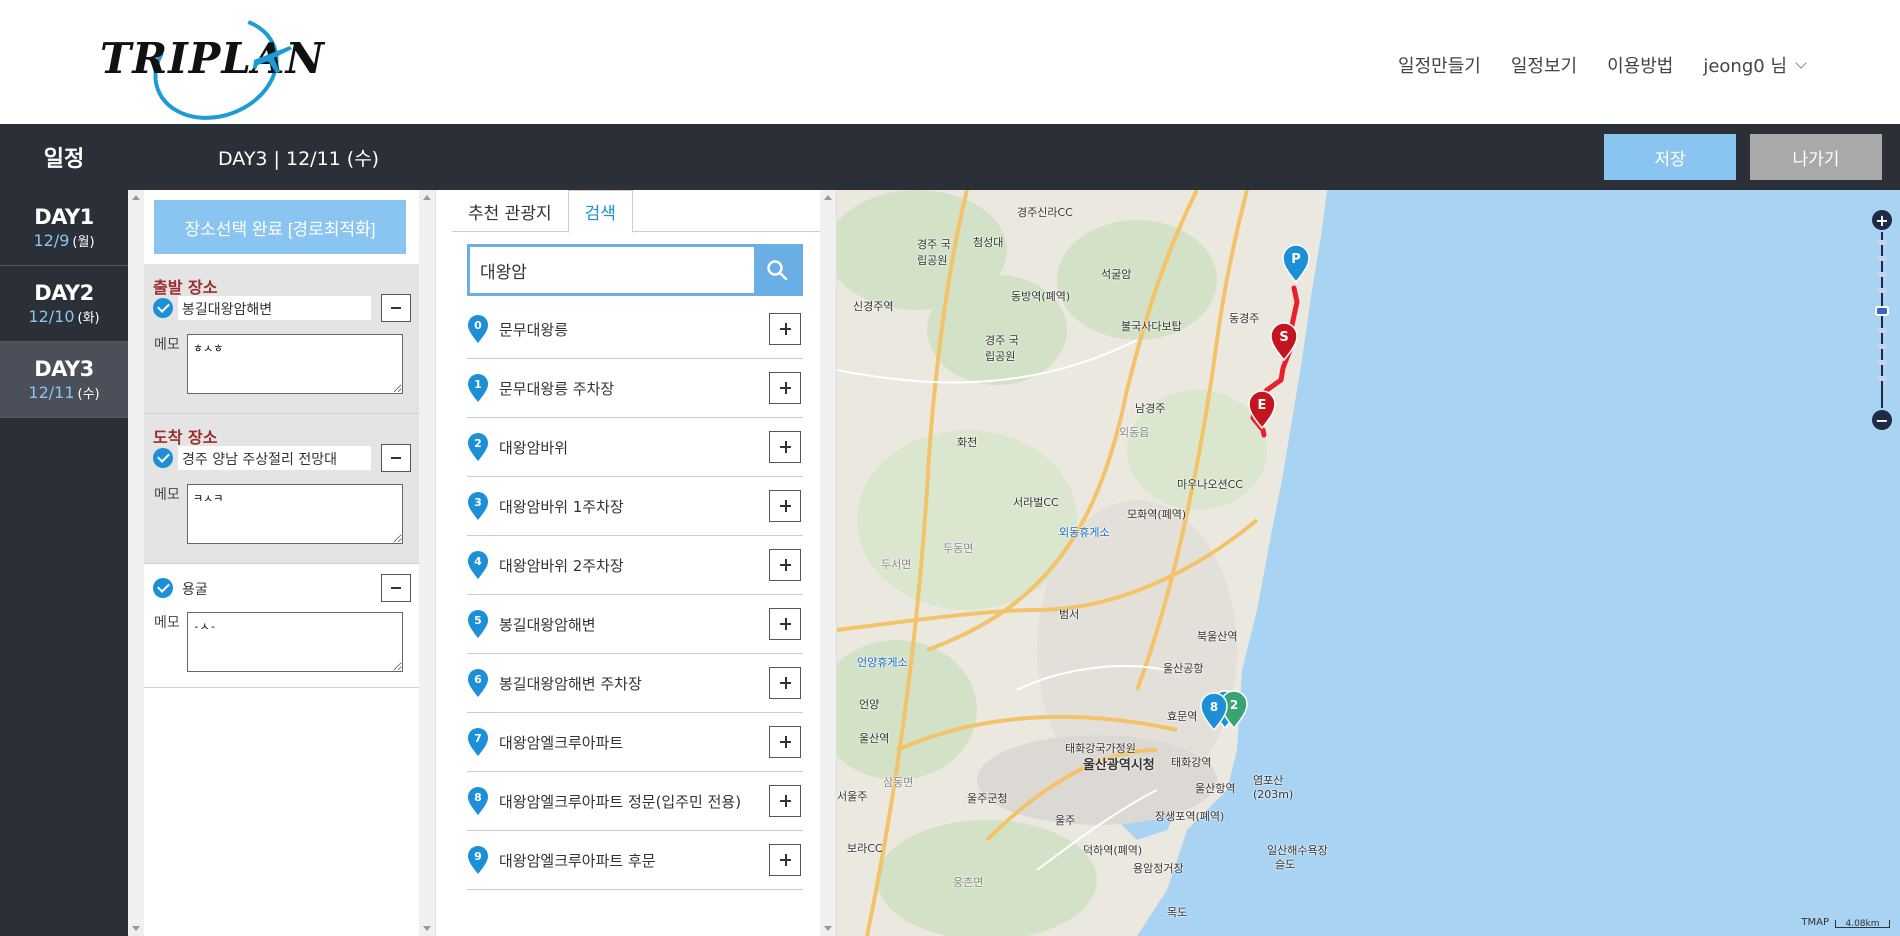  Describe the element at coordinates (635, 742) in the screenshot. I see `search-result-item: 7 대왕암엘크루아파트` at that location.